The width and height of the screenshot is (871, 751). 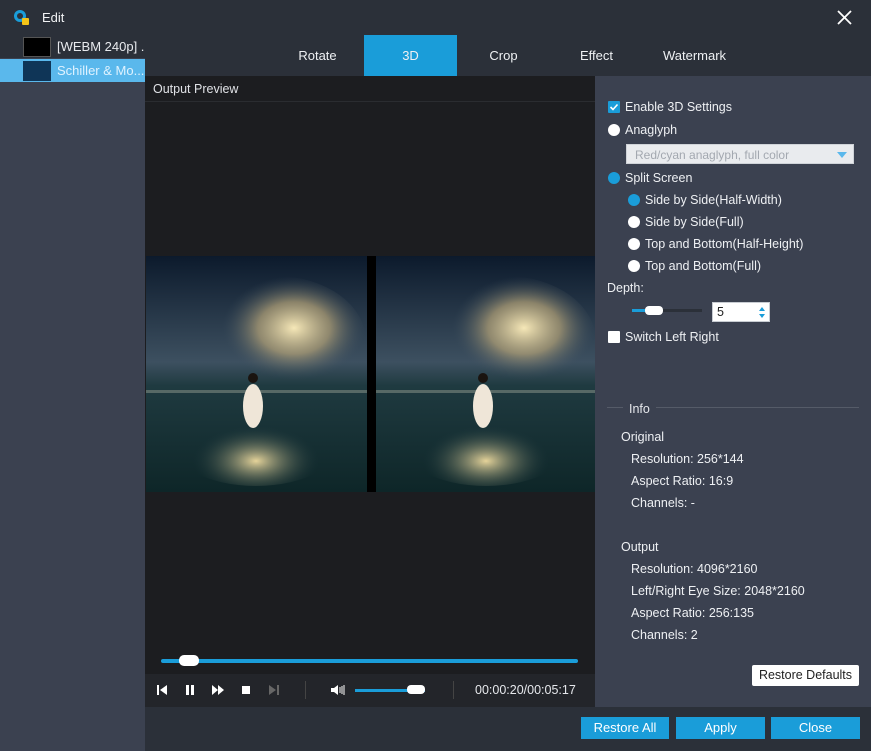 What do you see at coordinates (762, 309) in the screenshot?
I see `stepper-up-icon` at bounding box center [762, 309].